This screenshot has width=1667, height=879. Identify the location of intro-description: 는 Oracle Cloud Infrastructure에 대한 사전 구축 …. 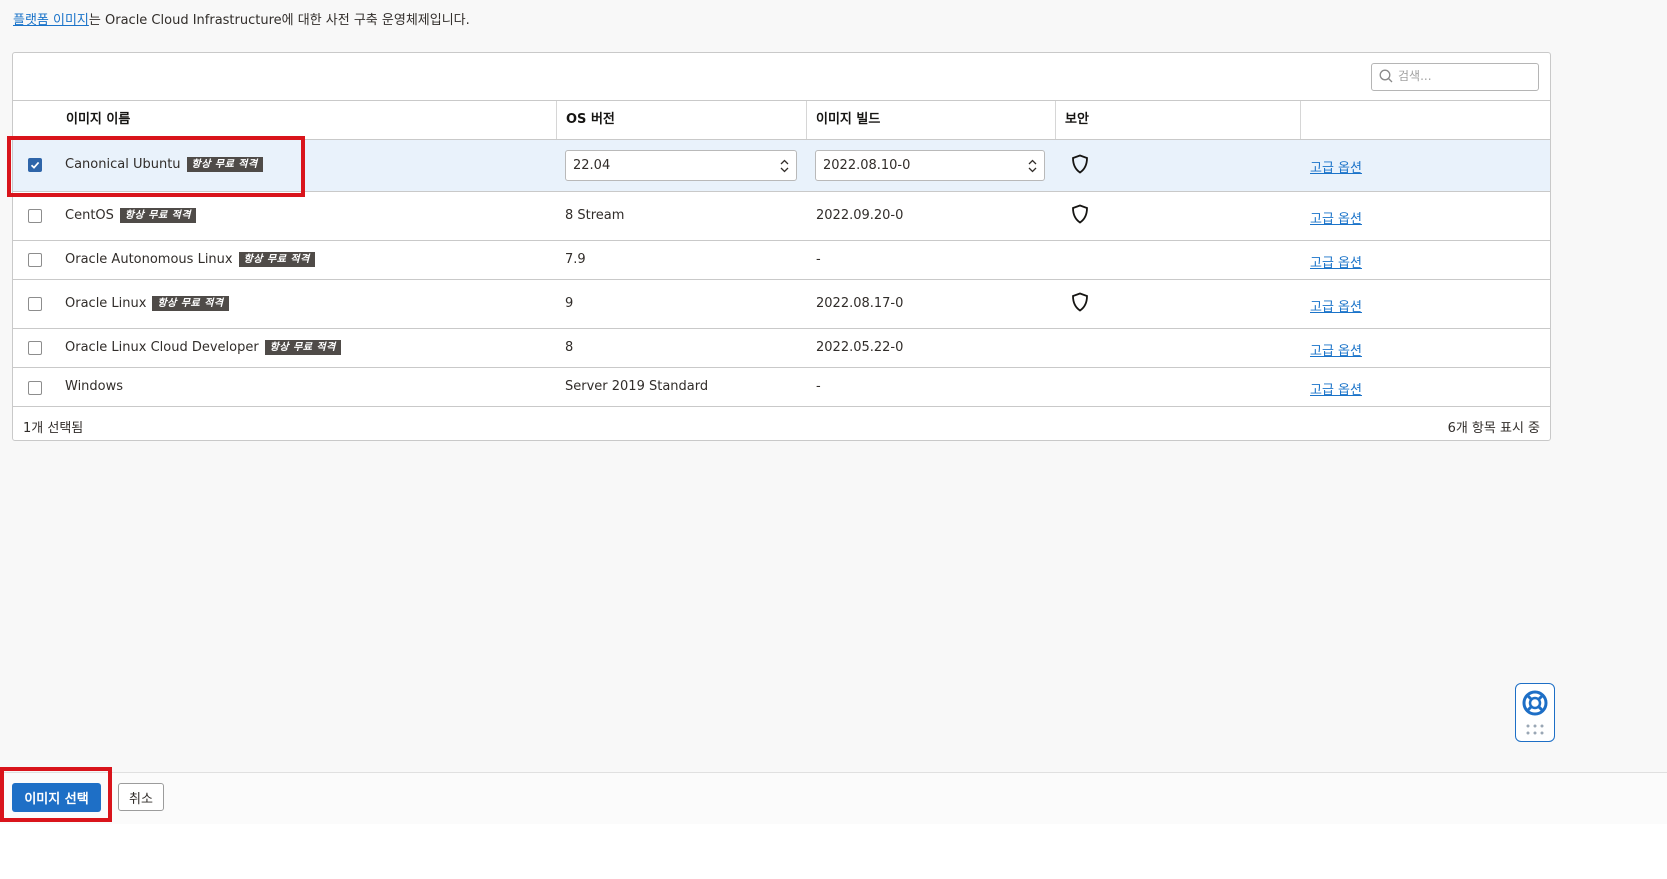
(279, 20).